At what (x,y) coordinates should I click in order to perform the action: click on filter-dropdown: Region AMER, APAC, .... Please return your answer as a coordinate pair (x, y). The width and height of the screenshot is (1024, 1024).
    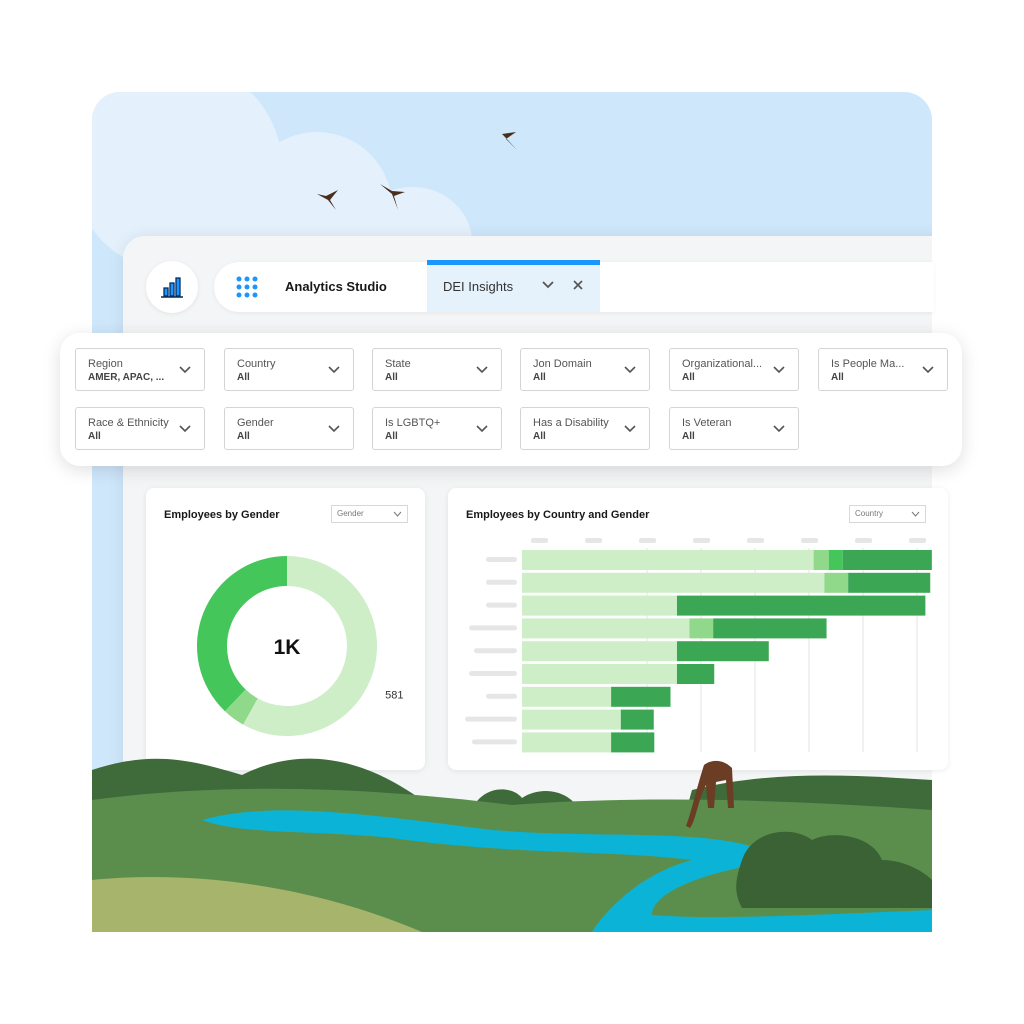
    Looking at the image, I should click on (140, 369).